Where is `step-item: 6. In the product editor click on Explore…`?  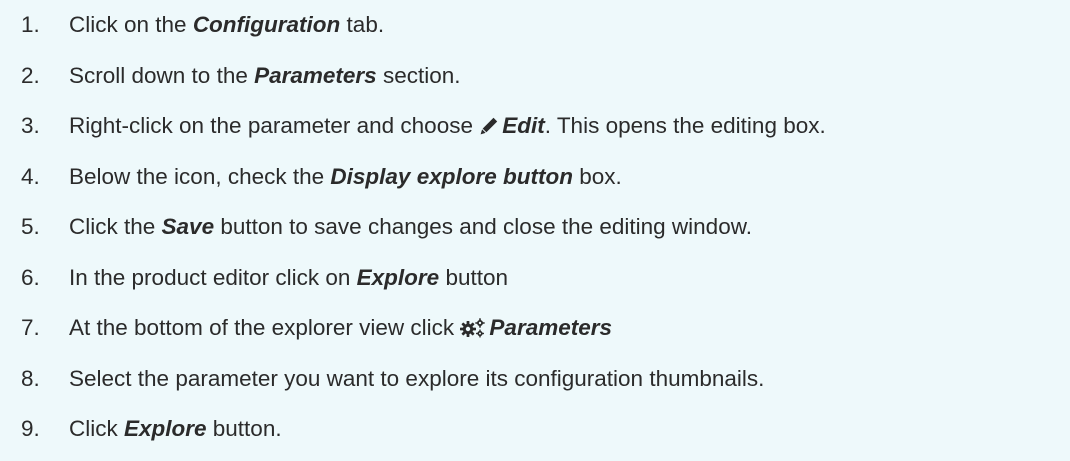 step-item: 6. In the product editor click on Explore… is located at coordinates (535, 284).